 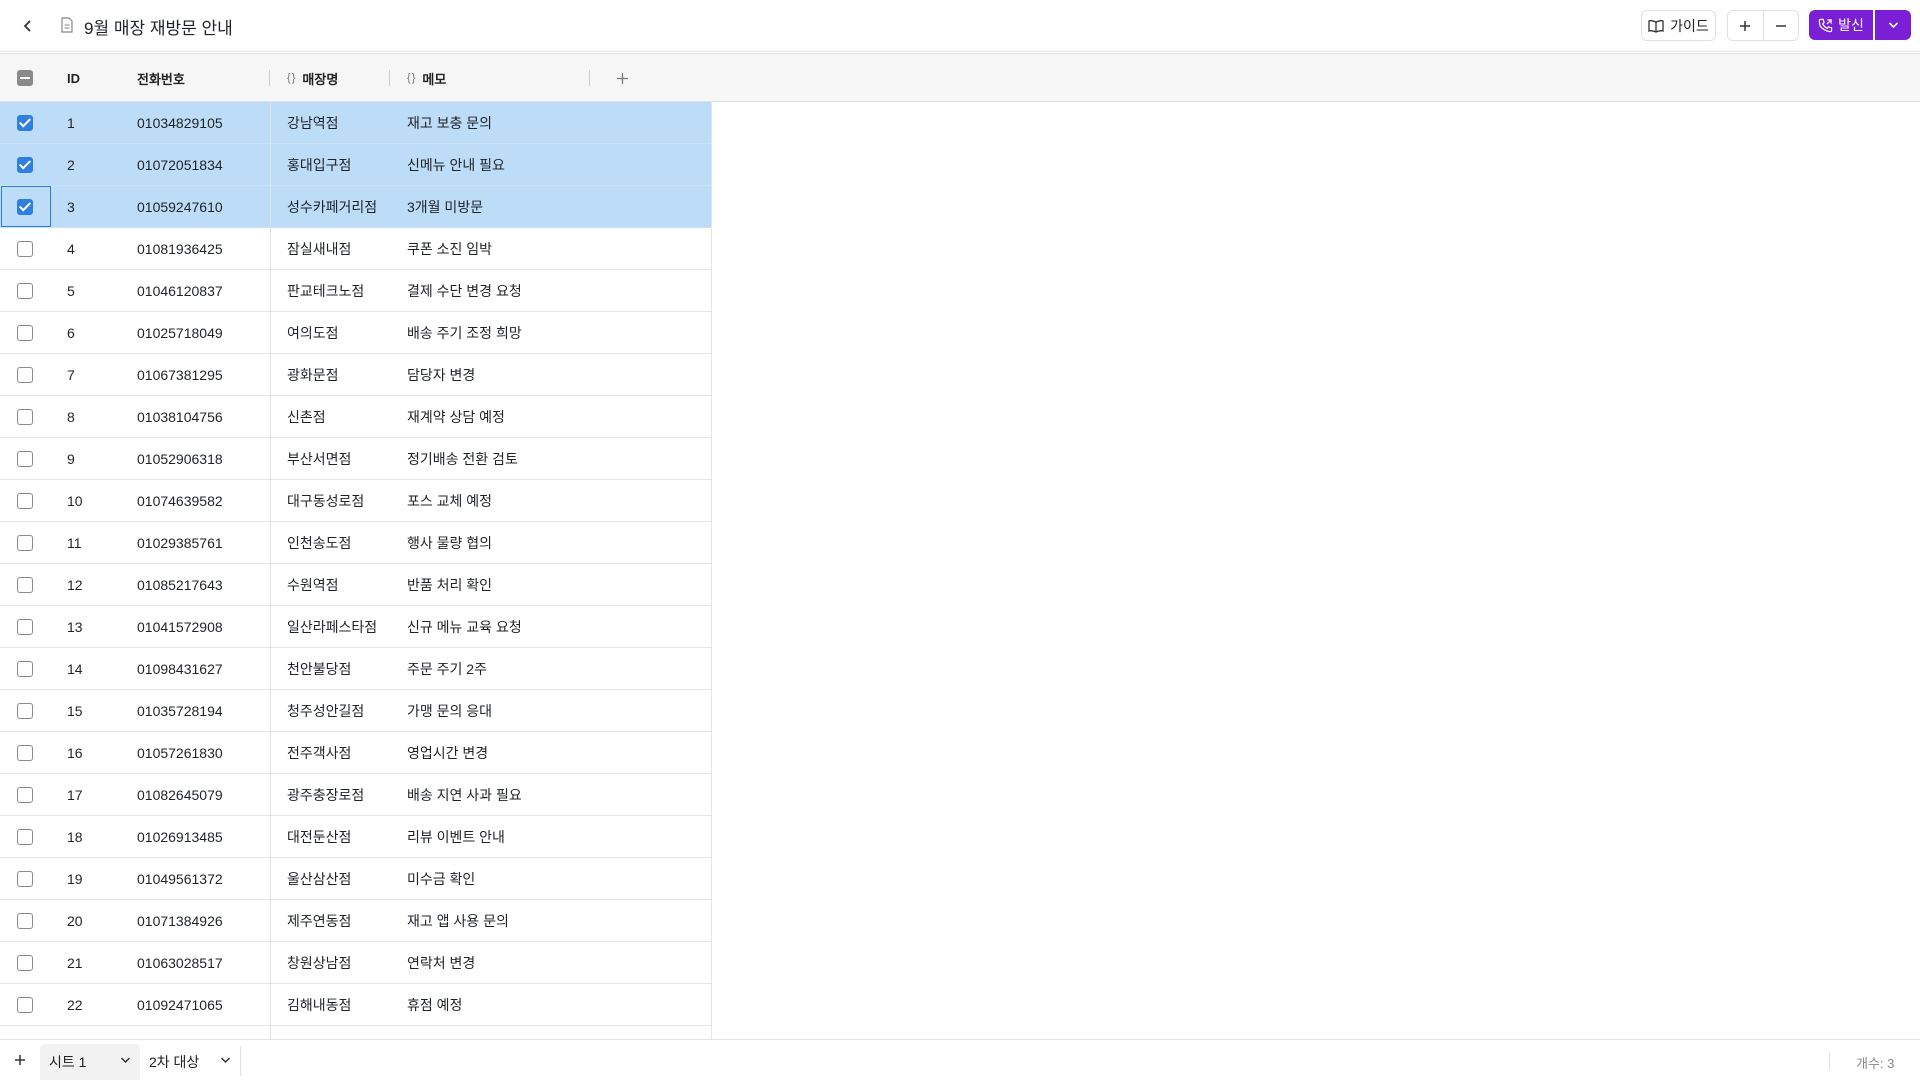 I want to click on cell-memo: 정기배송 전환 검토, so click(x=462, y=458).